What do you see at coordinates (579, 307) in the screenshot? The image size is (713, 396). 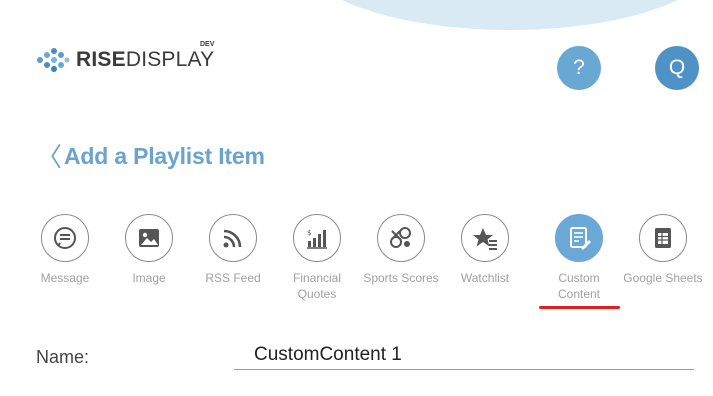 I see `selection-highlight-underline` at bounding box center [579, 307].